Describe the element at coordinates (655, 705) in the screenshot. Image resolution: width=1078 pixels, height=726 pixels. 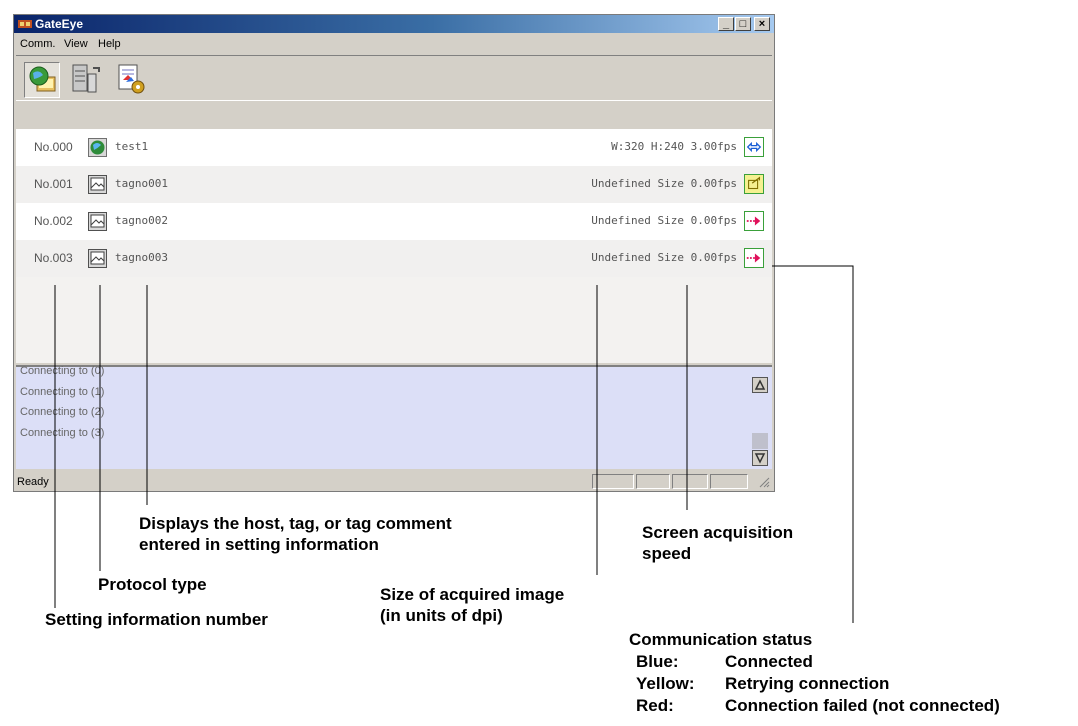
I see `legend-label: Red:` at that location.